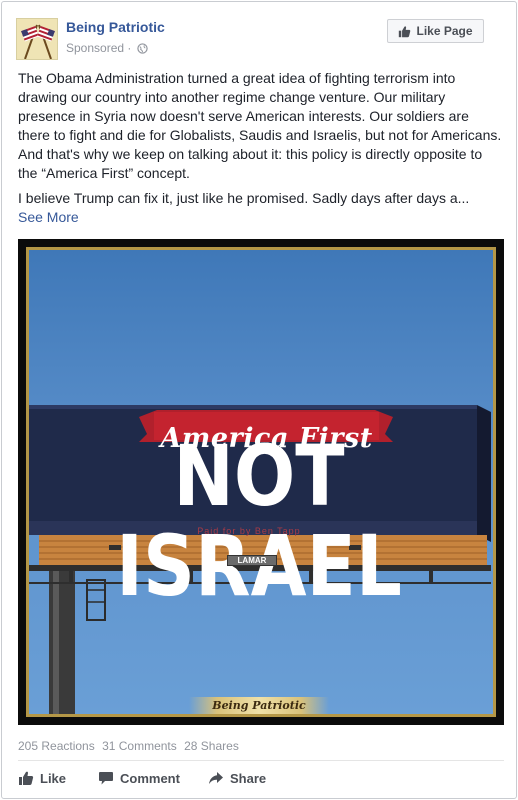  Describe the element at coordinates (211, 746) in the screenshot. I see `shares-count: 28 Shares` at that location.